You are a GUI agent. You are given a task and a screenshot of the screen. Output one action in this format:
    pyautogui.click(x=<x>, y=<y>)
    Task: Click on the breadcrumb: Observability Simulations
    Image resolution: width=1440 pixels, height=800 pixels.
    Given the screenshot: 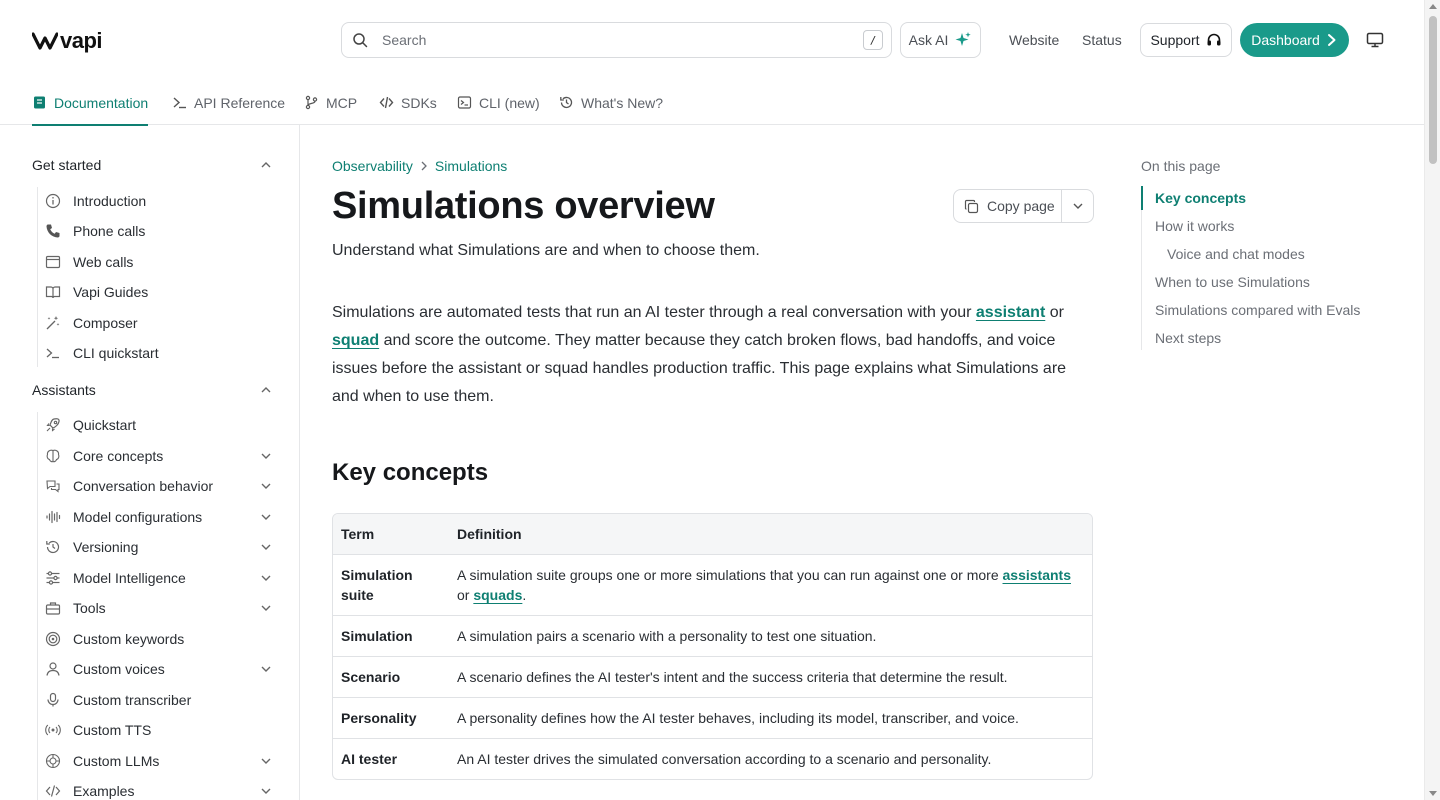 What is the action you would take?
    pyautogui.click(x=419, y=166)
    